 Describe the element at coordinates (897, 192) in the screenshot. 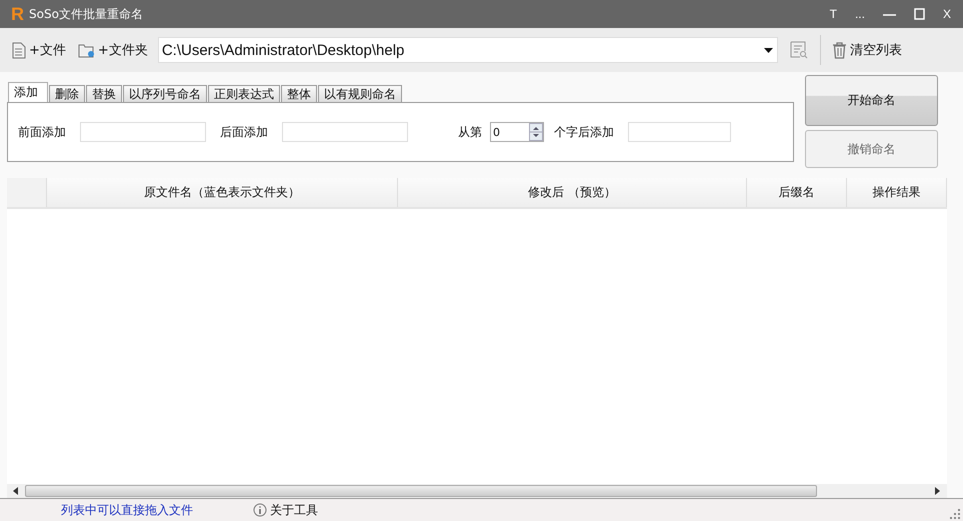

I see `column-header: 操作结果` at that location.